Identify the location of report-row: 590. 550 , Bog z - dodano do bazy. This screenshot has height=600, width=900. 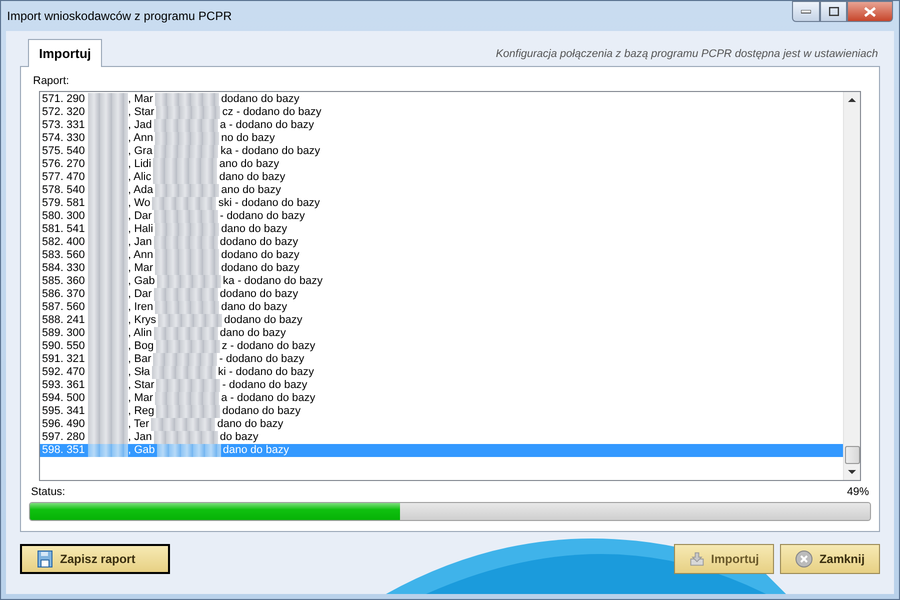
(441, 346).